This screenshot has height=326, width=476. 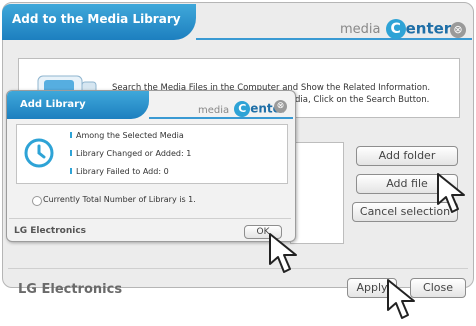 I want to click on result-line-1: Among the Selected Media, so click(x=127, y=135).